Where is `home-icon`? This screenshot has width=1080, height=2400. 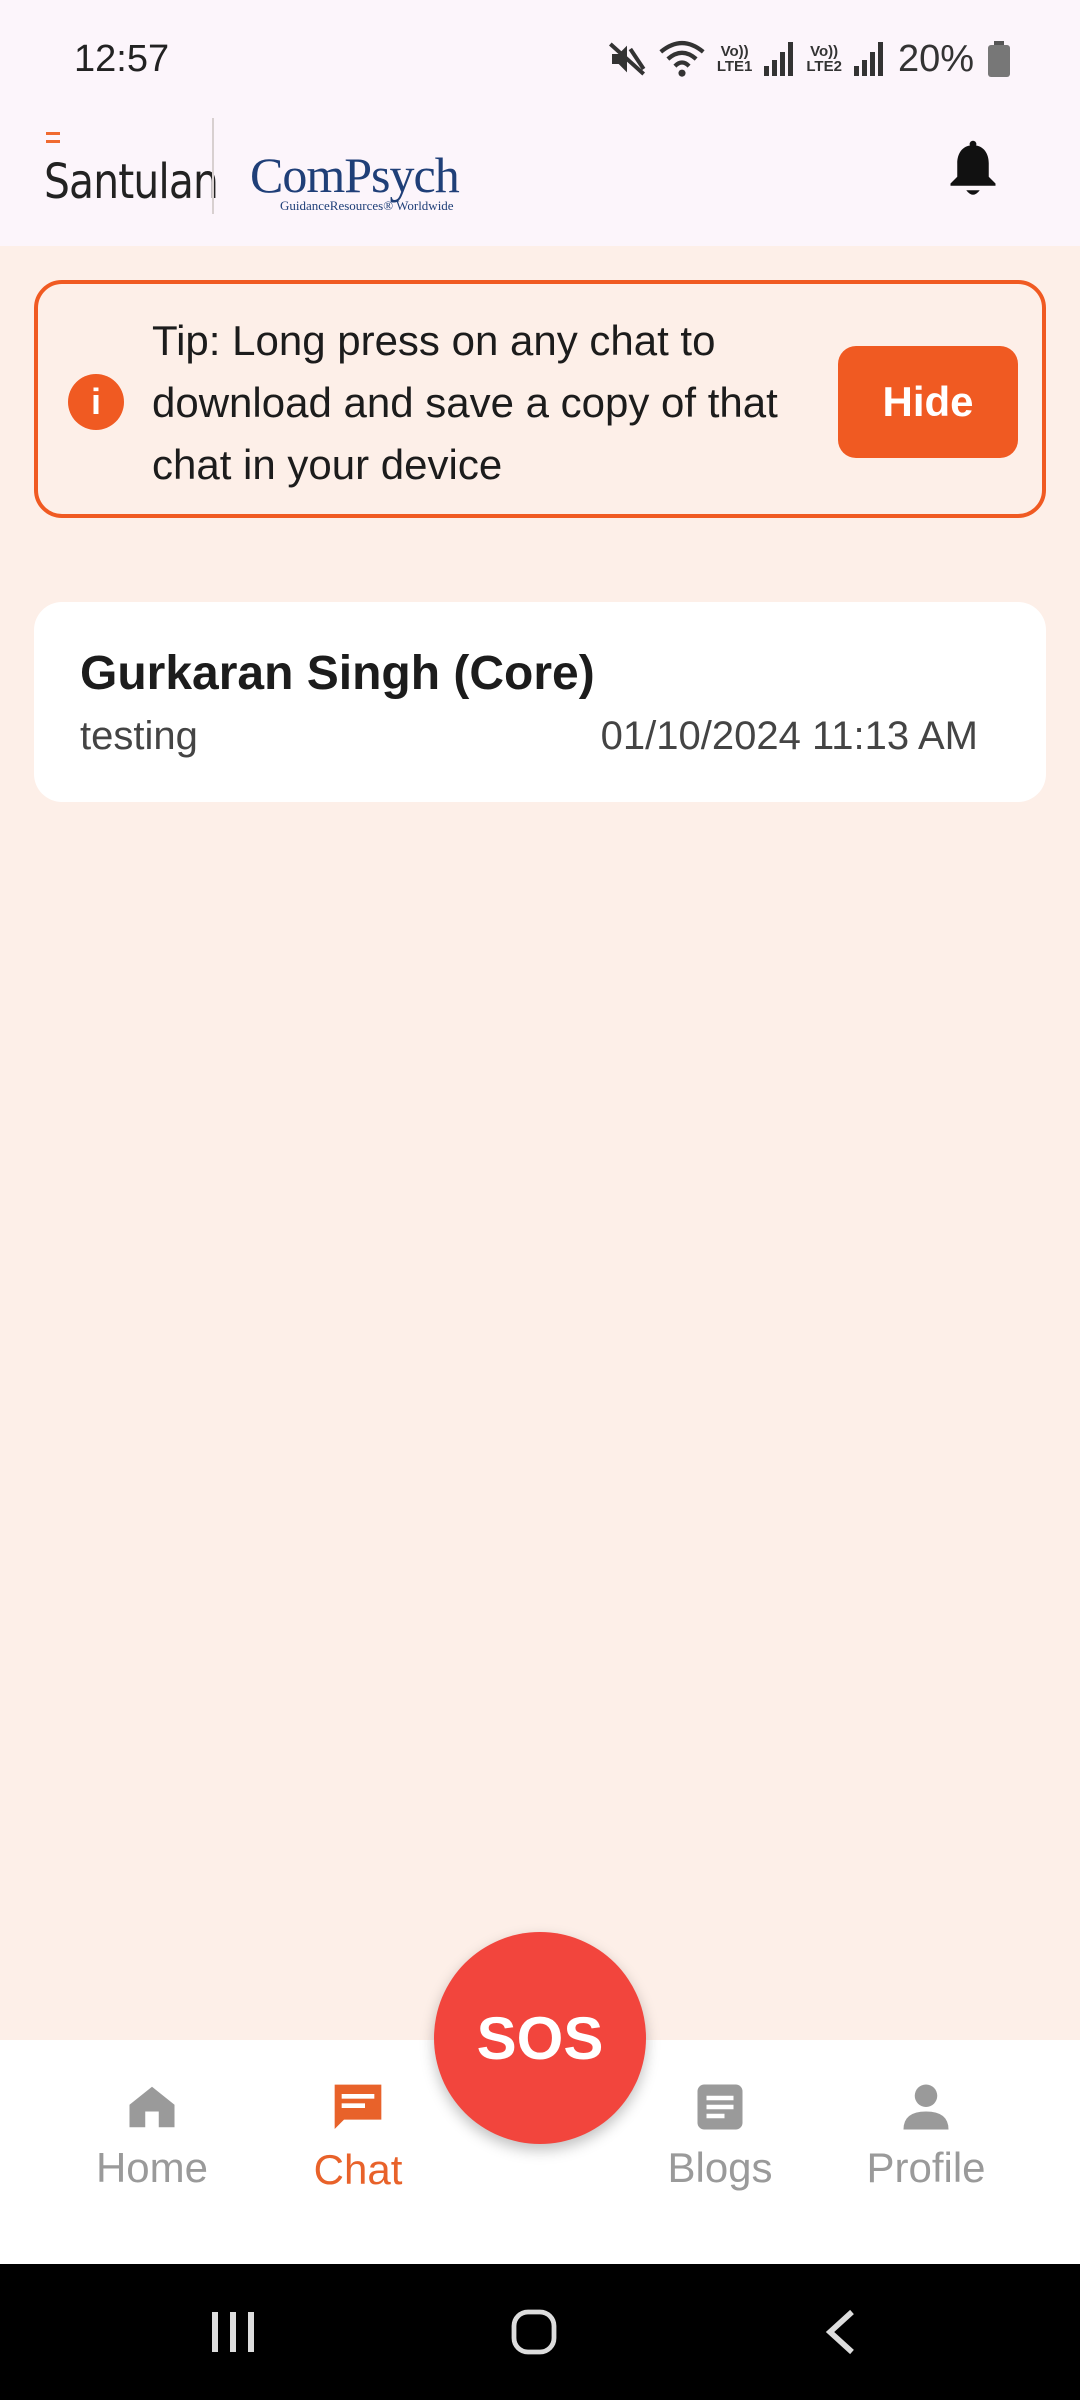 home-icon is located at coordinates (152, 2107).